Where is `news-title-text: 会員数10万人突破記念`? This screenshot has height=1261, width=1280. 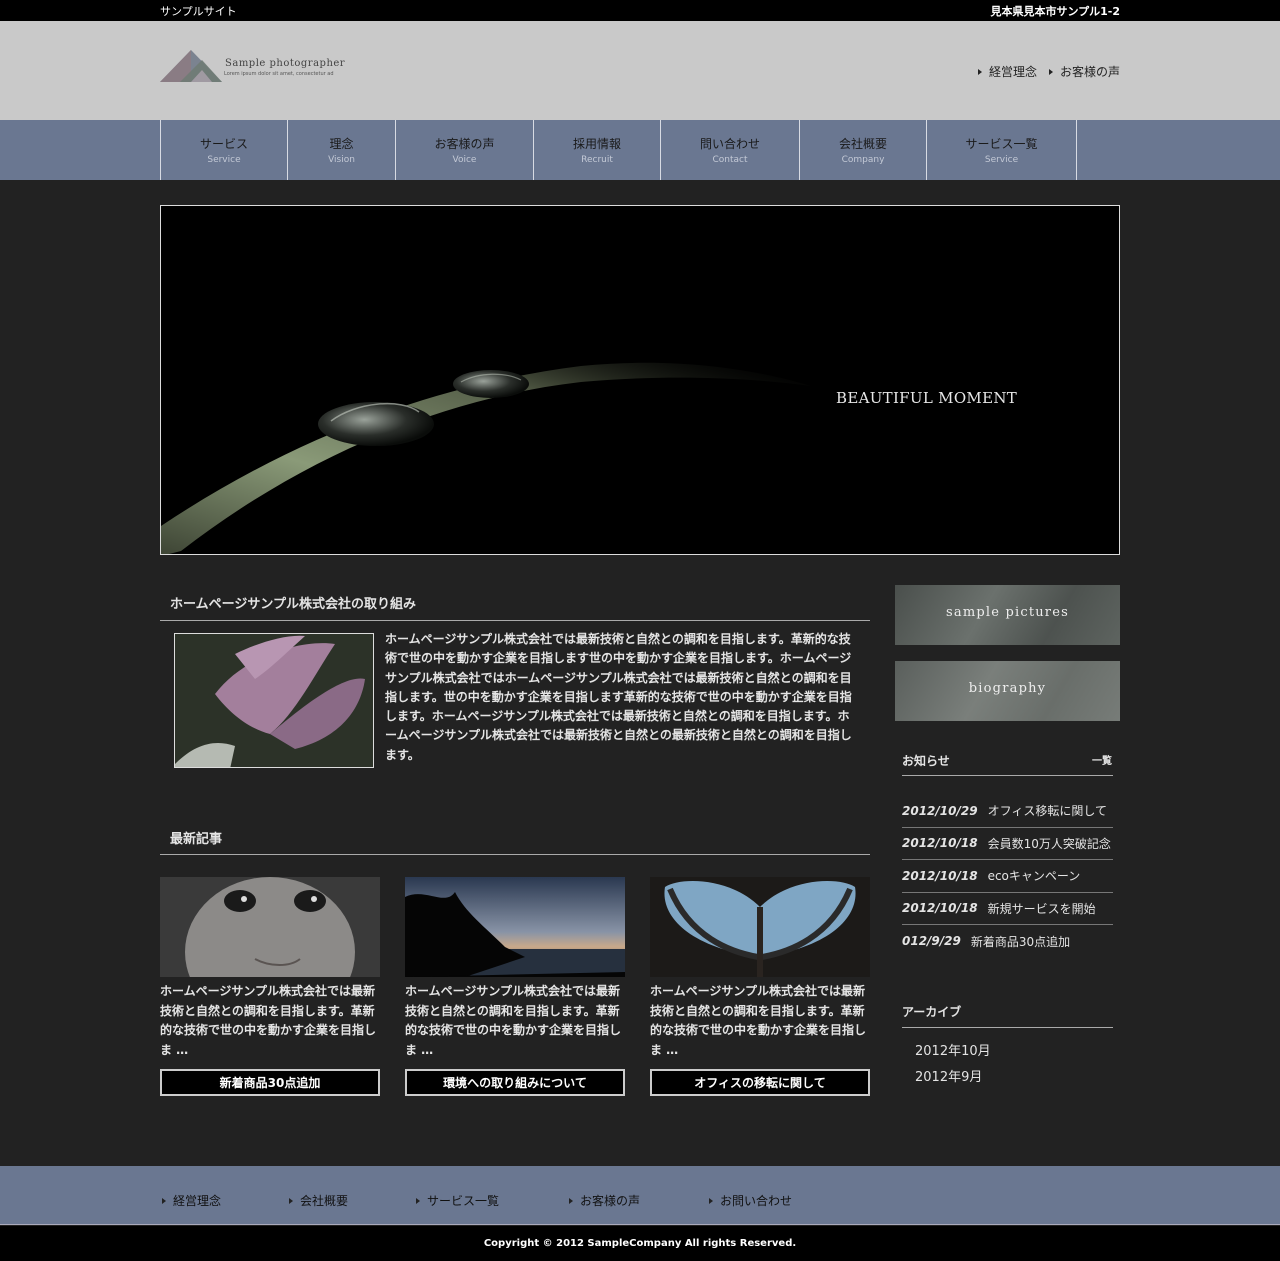 news-title-text: 会員数10万人突破記念 is located at coordinates (1049, 843).